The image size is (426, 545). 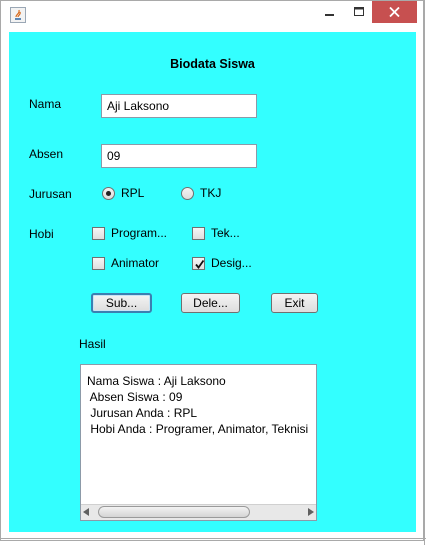 What do you see at coordinates (330, 12) in the screenshot?
I see `minimize-button` at bounding box center [330, 12].